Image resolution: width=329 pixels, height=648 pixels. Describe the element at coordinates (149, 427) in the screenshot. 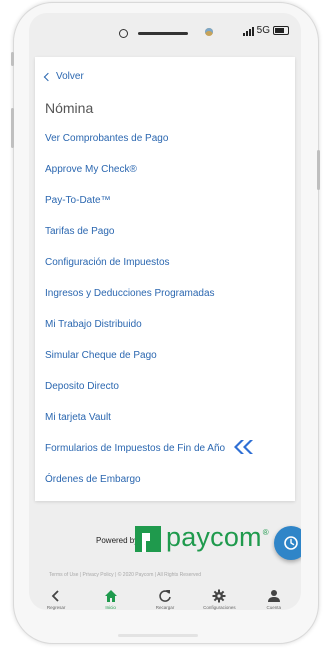

I see `menu-item-vault-card: Mi tarjeta Vault` at that location.